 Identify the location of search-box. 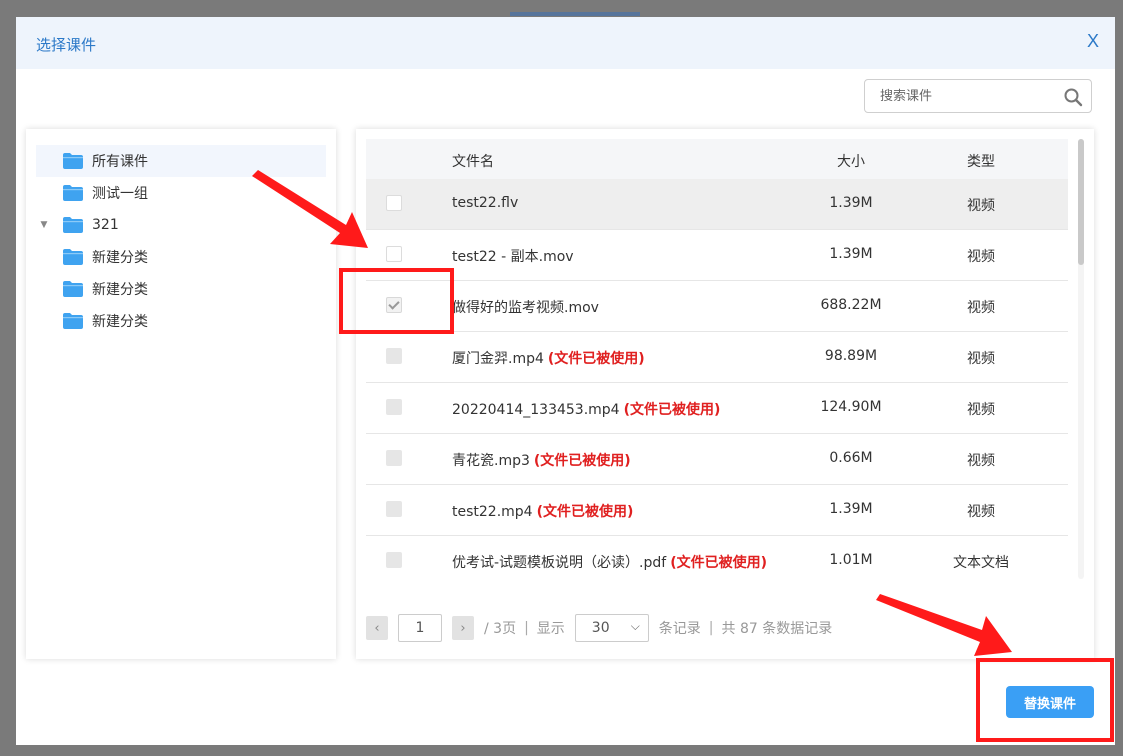
(978, 96).